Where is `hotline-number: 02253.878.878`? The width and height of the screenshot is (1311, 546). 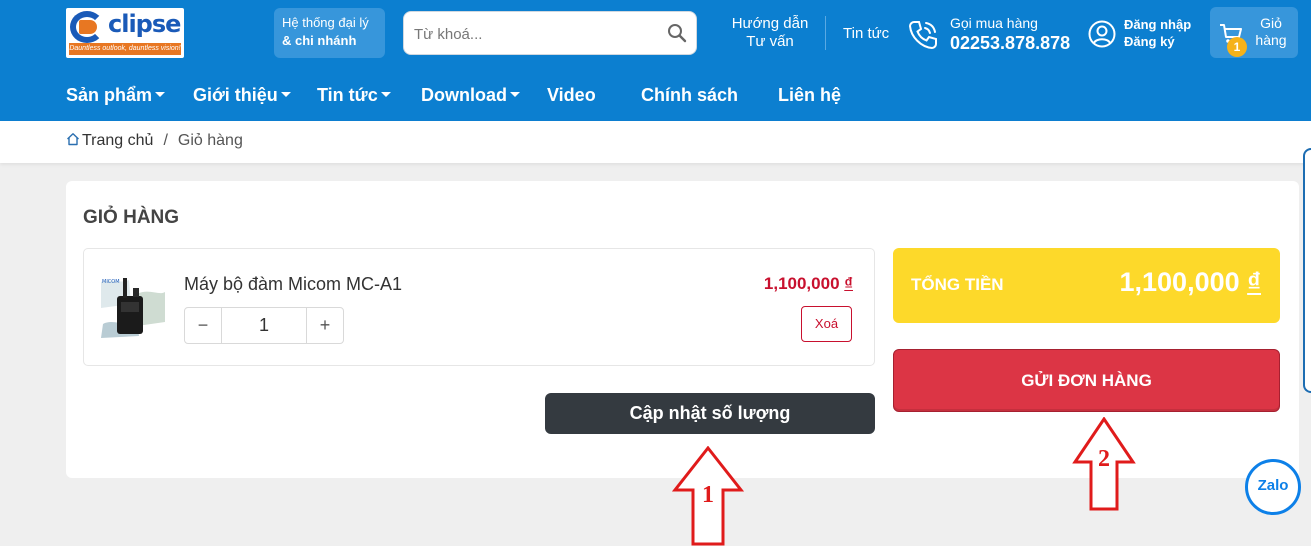
hotline-number: 02253.878.878 is located at coordinates (1010, 43).